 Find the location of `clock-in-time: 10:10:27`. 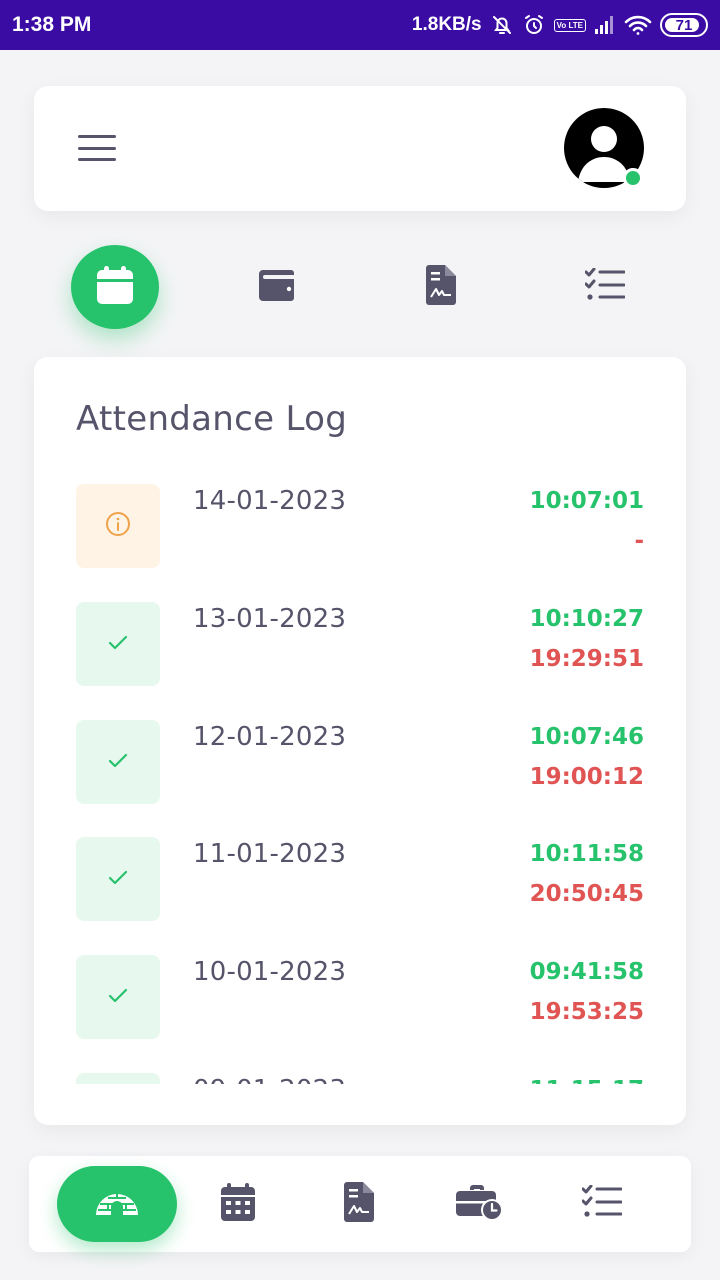

clock-in-time: 10:10:27 is located at coordinates (586, 618).